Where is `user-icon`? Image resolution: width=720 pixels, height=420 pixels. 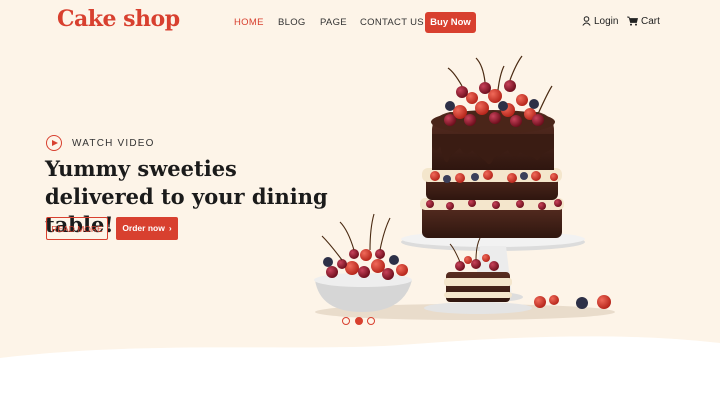
user-icon is located at coordinates (586, 21).